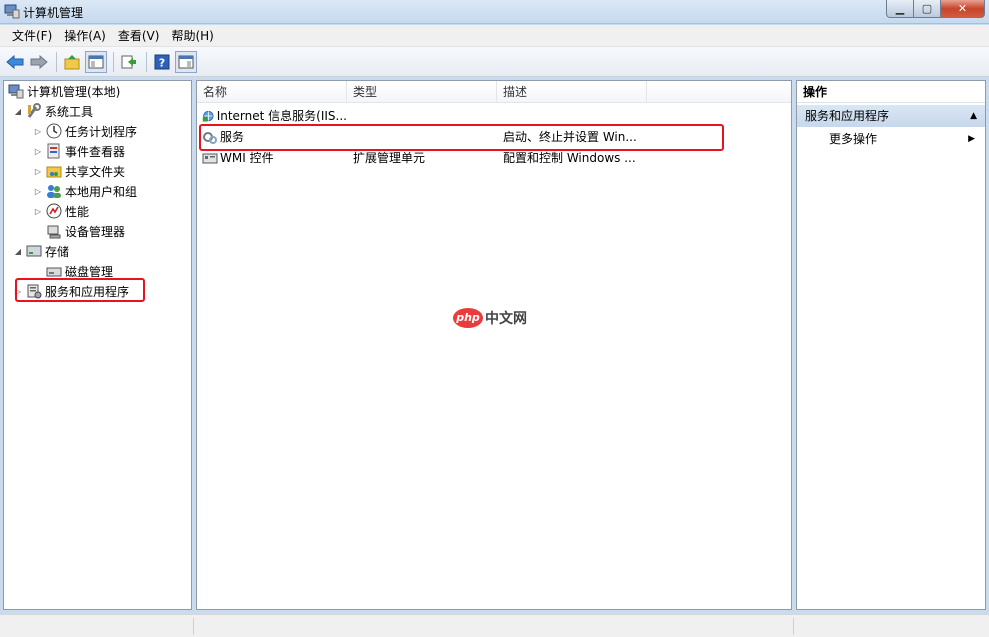 This screenshot has height=637, width=989. I want to click on menu-bar: 文件(F) 操作(A) 查看(V) 帮助(H), so click(494, 36).